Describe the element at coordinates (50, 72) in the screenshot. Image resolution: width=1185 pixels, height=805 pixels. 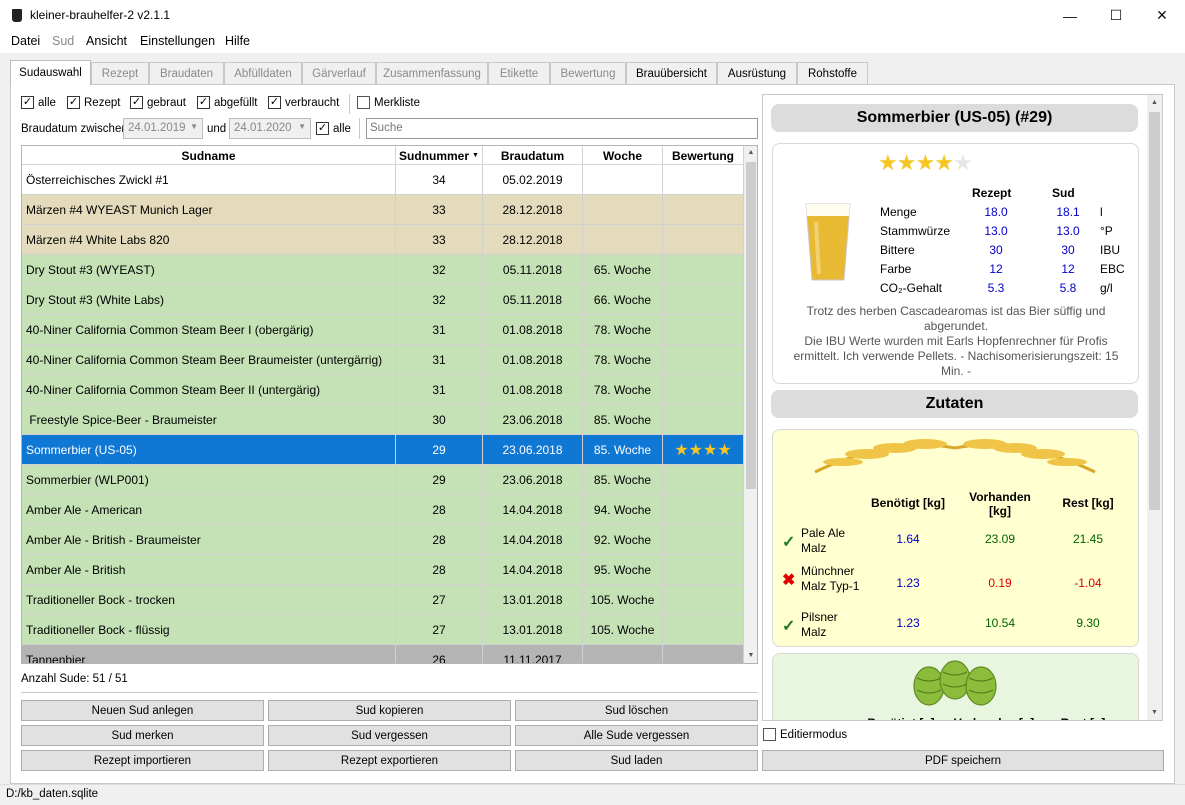
I see `tab-sudauswahl: Sudauswahl` at that location.